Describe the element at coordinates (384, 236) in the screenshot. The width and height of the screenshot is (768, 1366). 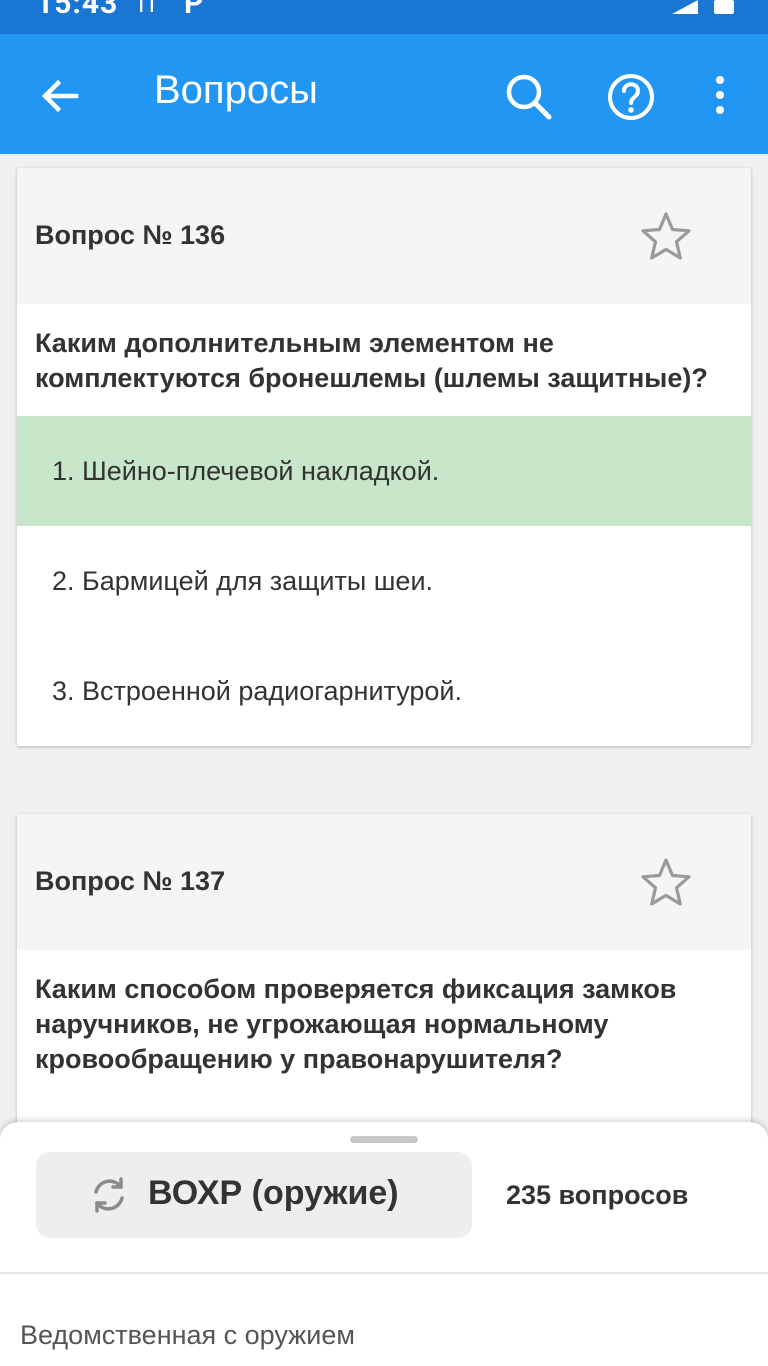
I see `question-header: Вопрос № 136` at that location.